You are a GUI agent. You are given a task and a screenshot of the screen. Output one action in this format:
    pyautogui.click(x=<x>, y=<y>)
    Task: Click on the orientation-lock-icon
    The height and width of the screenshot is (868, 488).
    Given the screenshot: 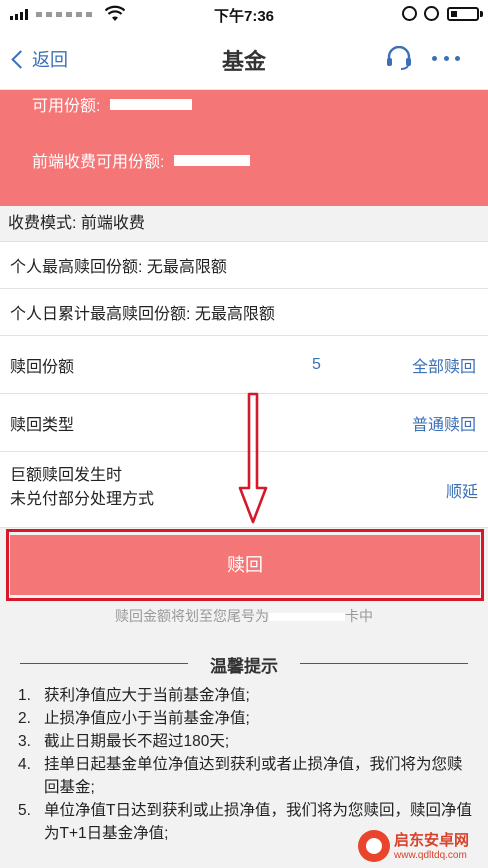 What is the action you would take?
    pyautogui.click(x=409, y=13)
    